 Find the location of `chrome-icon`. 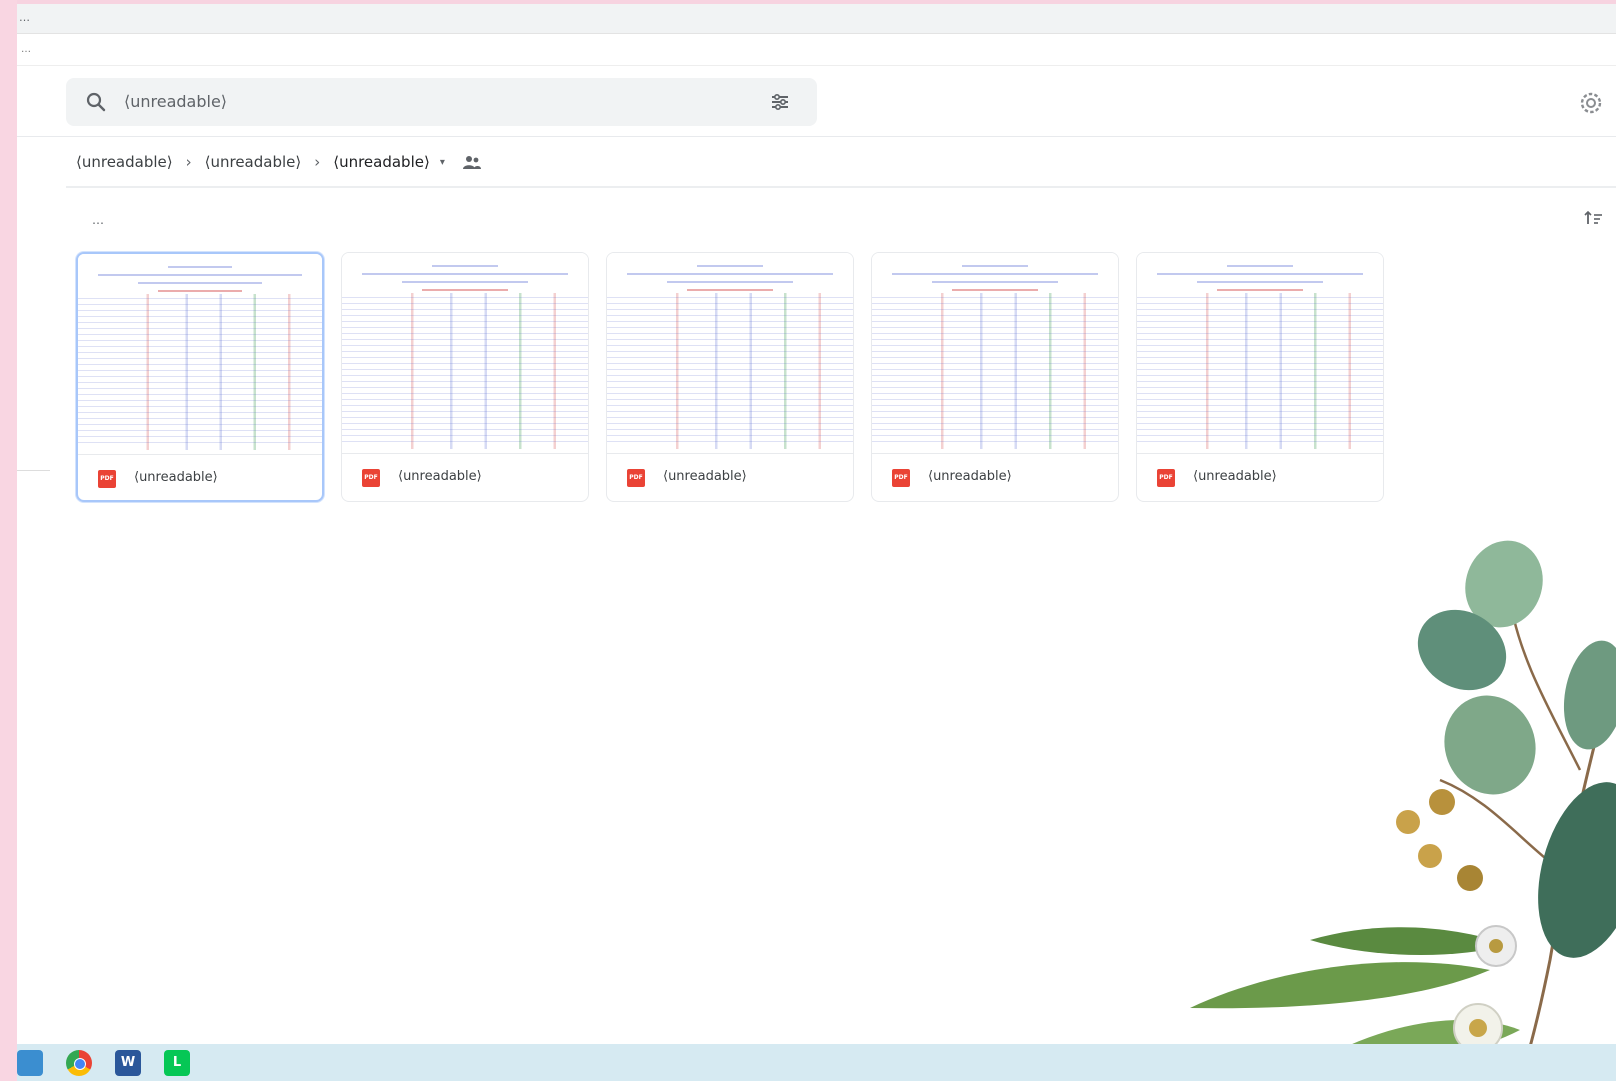

chrome-icon is located at coordinates (79, 1063).